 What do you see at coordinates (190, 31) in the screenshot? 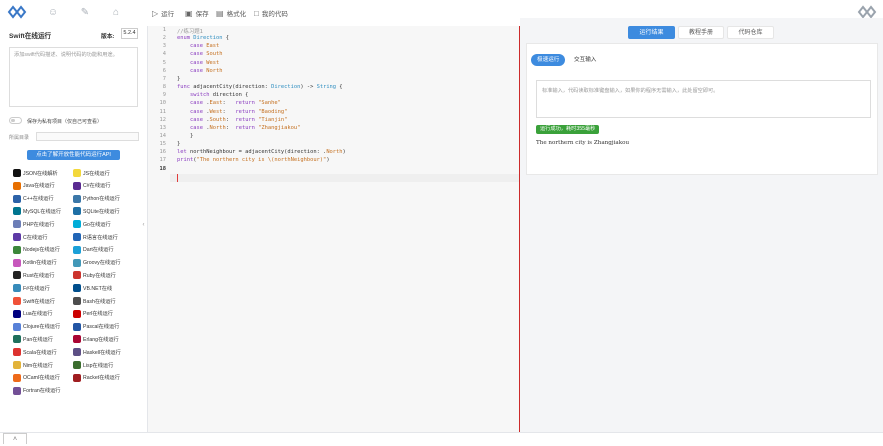
I see `code-line: //练习题1` at bounding box center [190, 31].